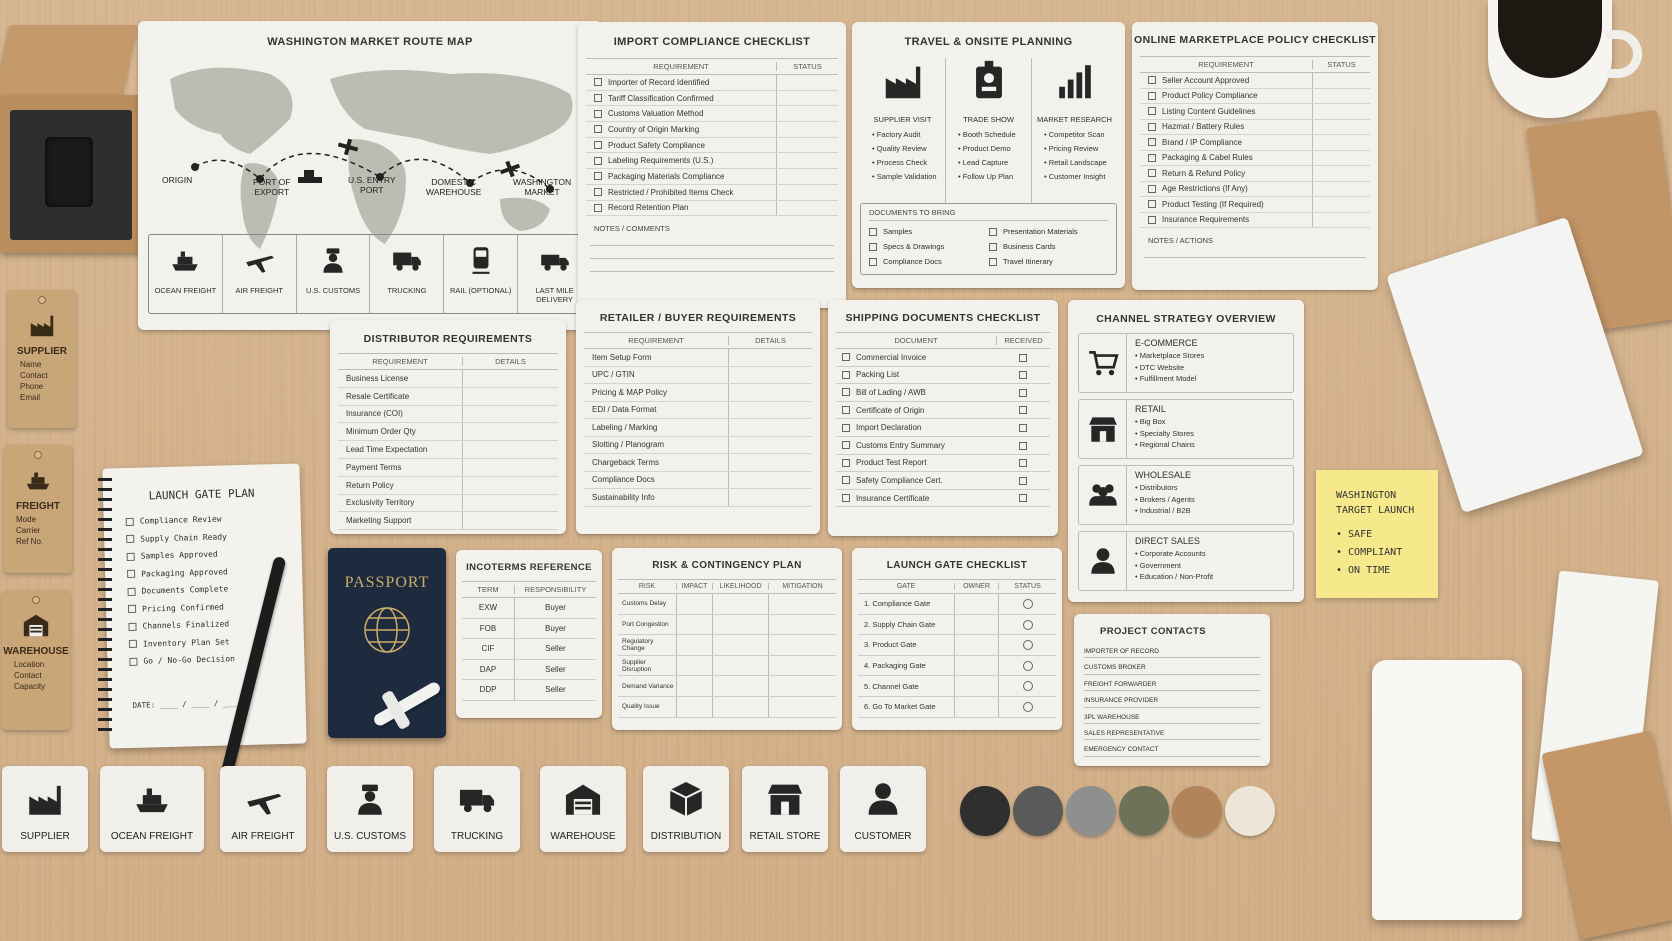 This screenshot has width=1672, height=941. Describe the element at coordinates (906, 586) in the screenshot. I see `launch-column-header: GATE` at that location.